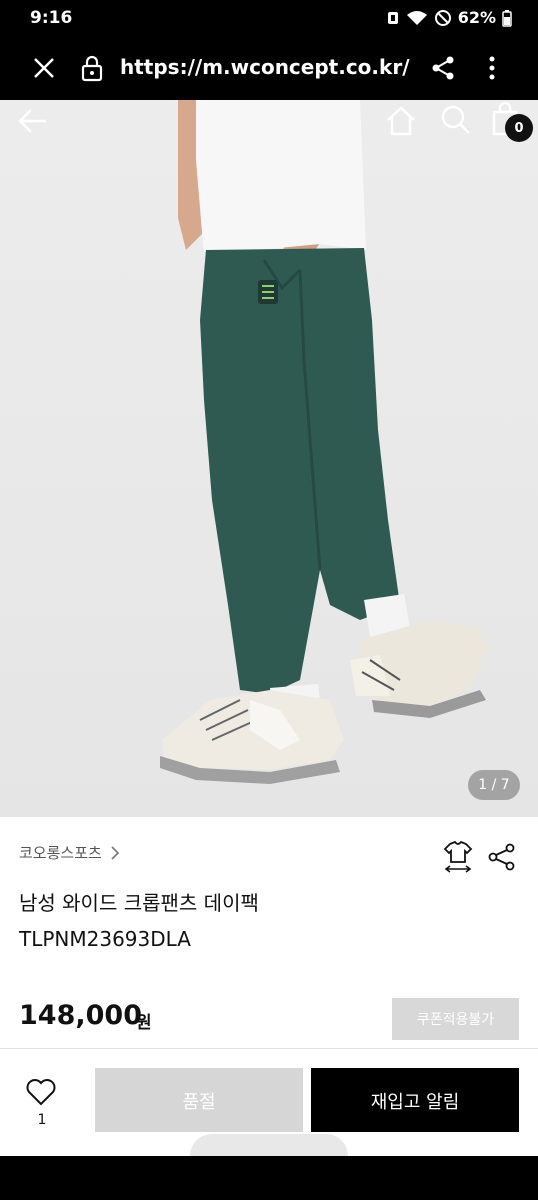 Image resolution: width=538 pixels, height=1200 pixels. What do you see at coordinates (507, 18) in the screenshot?
I see `battery-icon` at bounding box center [507, 18].